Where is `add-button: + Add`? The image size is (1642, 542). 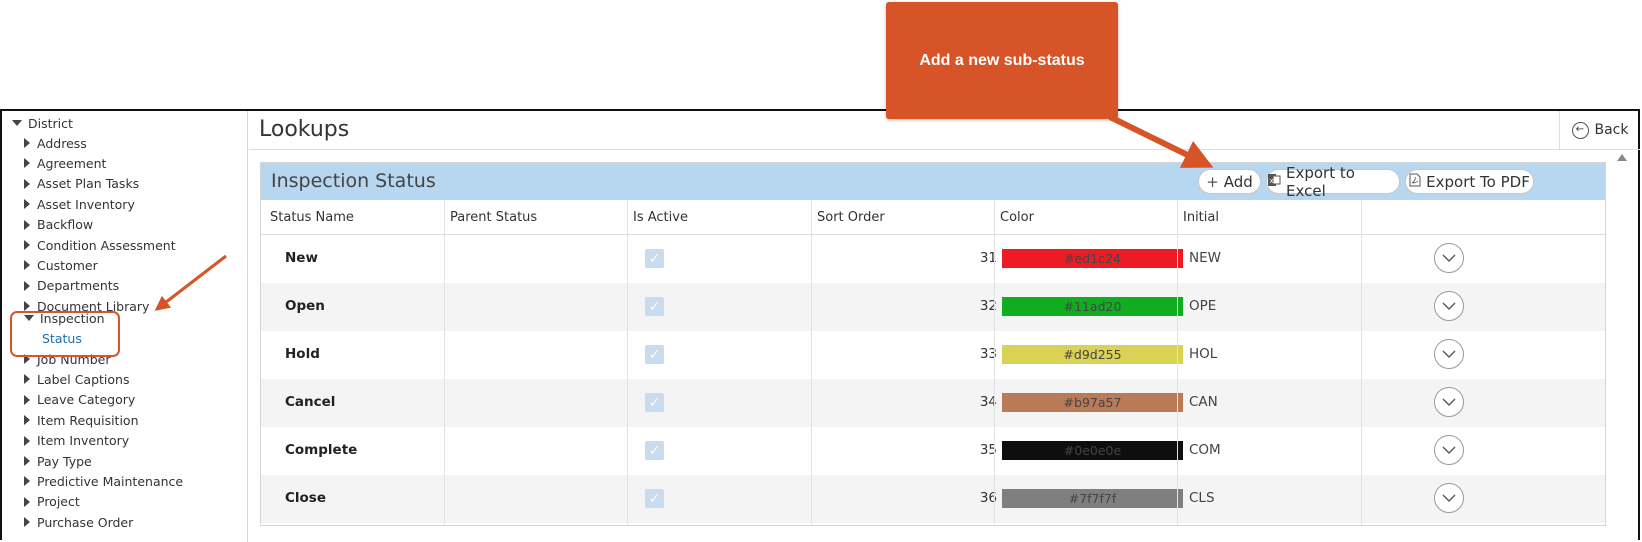 add-button: + Add is located at coordinates (1229, 181).